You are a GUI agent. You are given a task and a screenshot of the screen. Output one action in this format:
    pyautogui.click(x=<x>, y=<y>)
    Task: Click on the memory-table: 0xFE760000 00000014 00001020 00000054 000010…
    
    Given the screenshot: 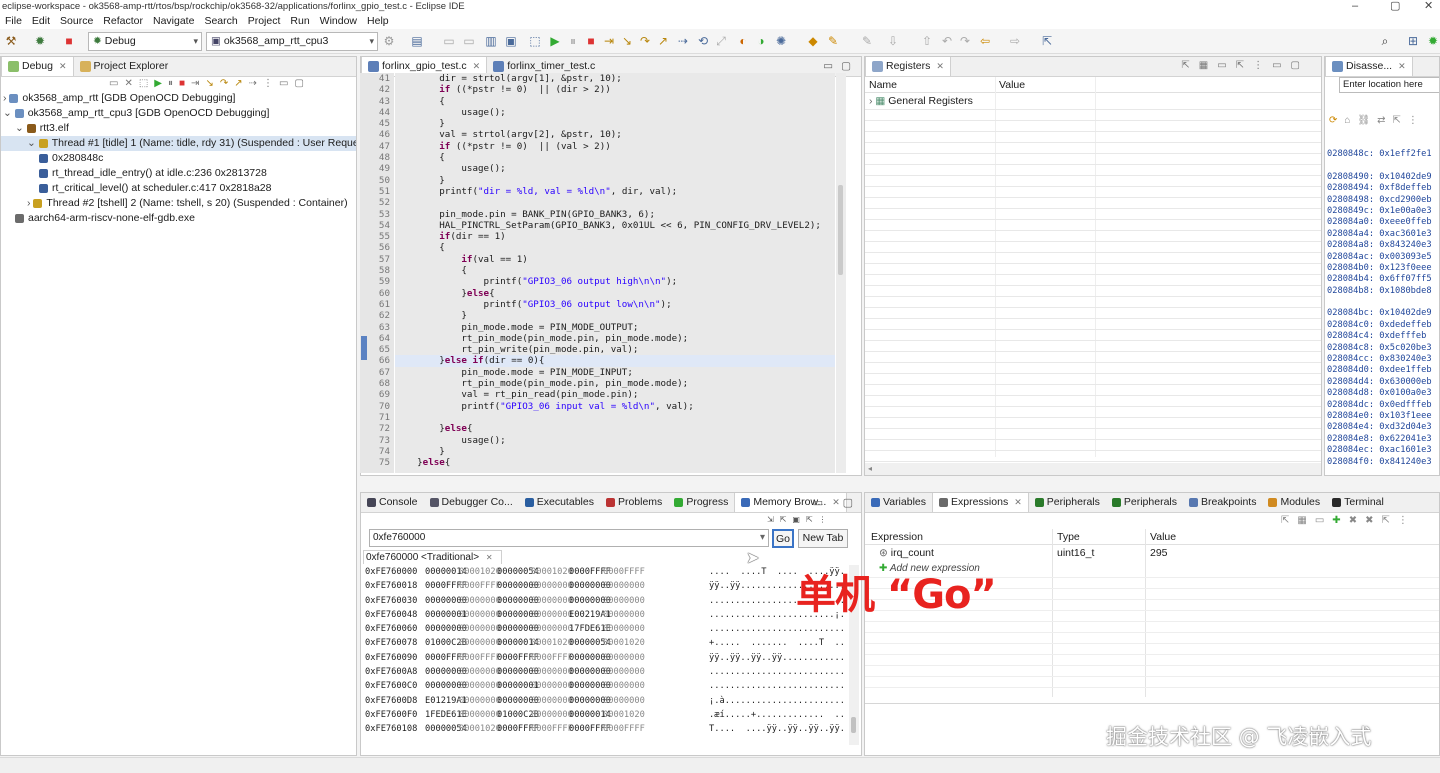 What is the action you would take?
    pyautogui.click(x=604, y=655)
    